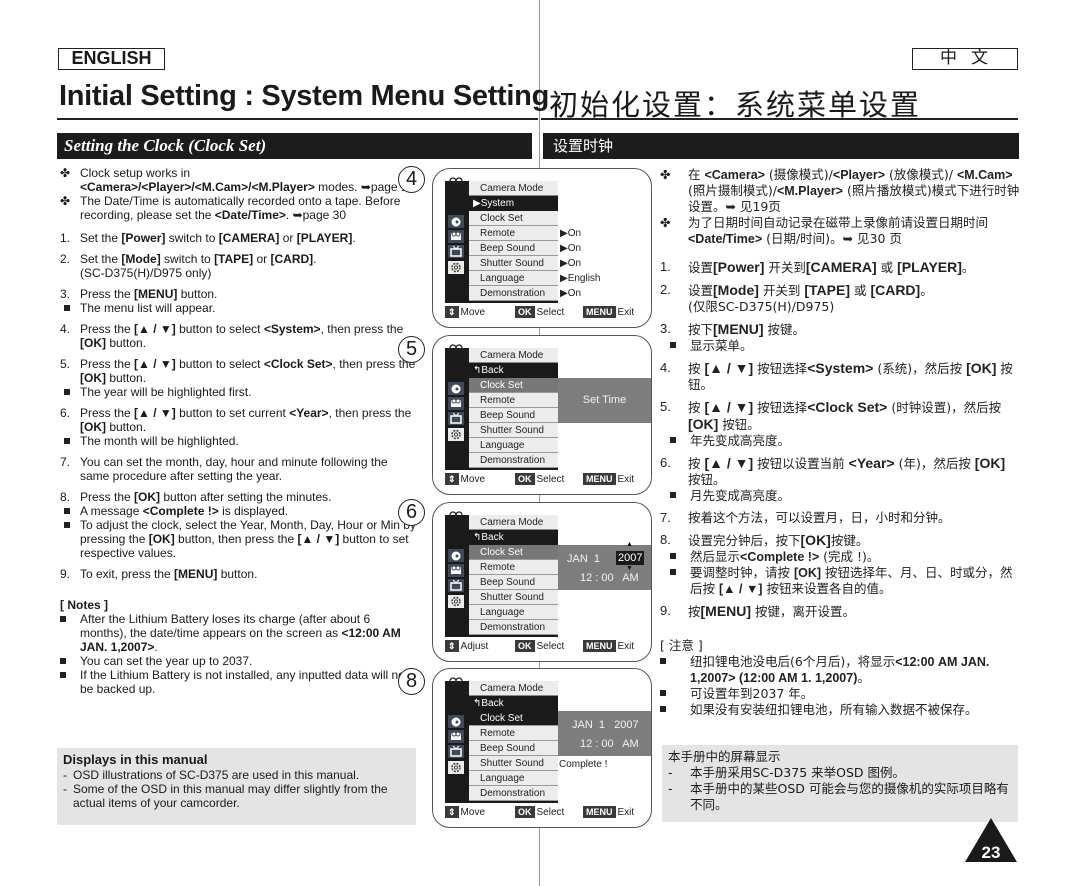 The height and width of the screenshot is (886, 1080). What do you see at coordinates (604, 733) in the screenshot?
I see `osd-date-time-panel: JAN 1 2007 12 : 00 AM` at bounding box center [604, 733].